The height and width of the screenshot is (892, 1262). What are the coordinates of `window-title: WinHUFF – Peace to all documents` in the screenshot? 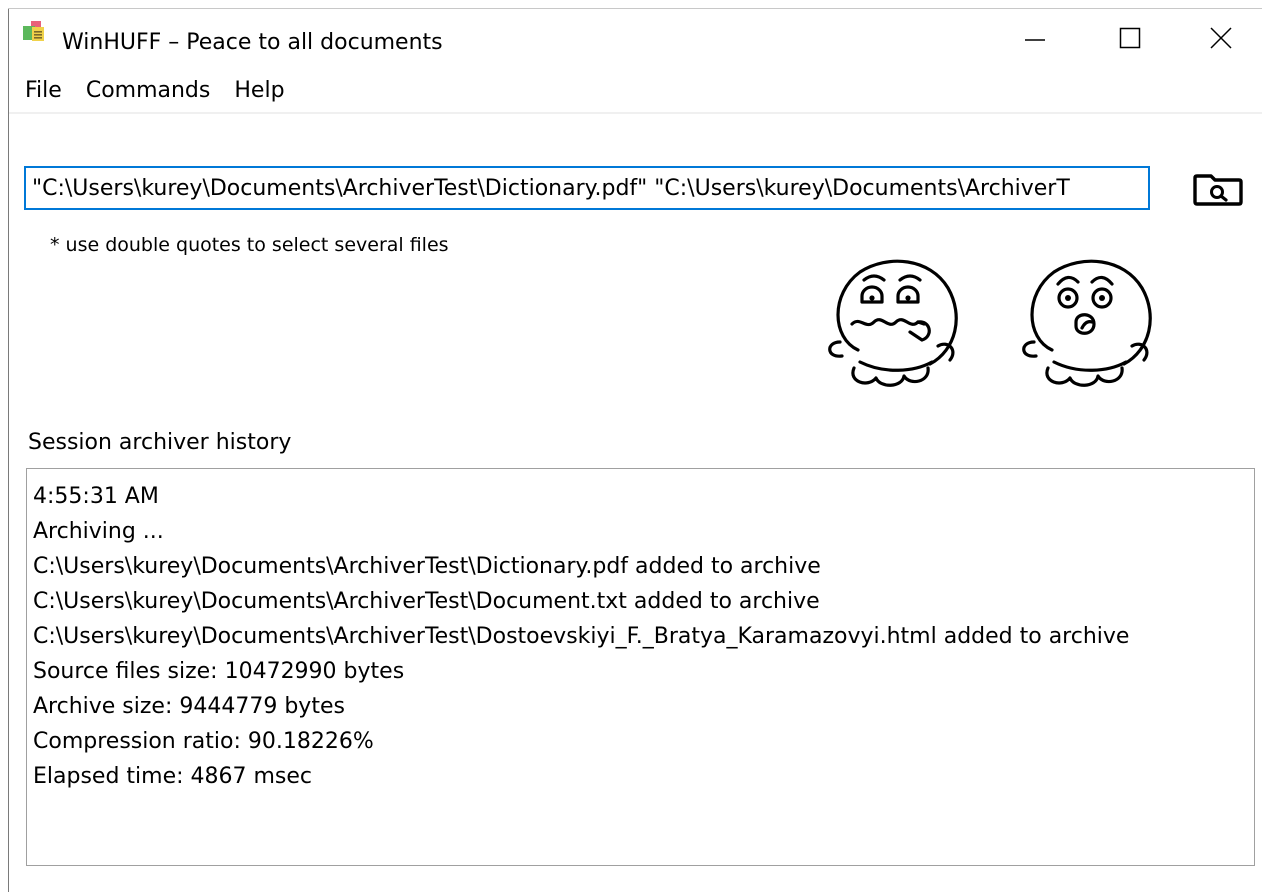 It's located at (252, 42).